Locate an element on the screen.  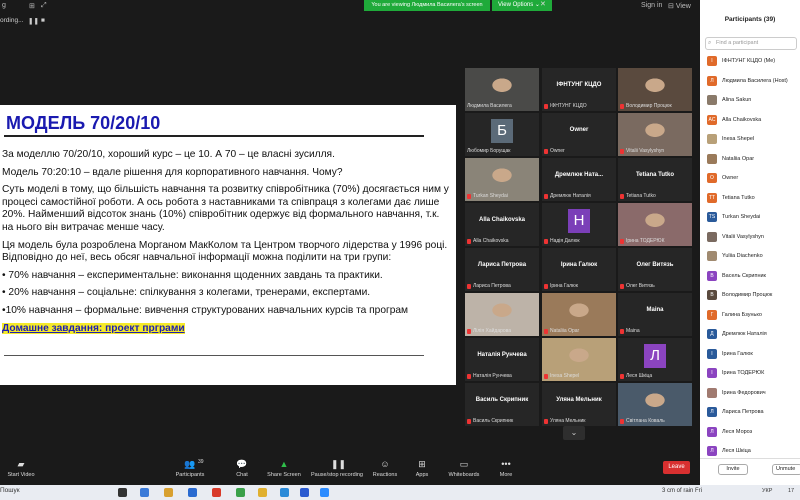
video-tile: Tetiana Tutko Tetiana Tutko is located at coordinates (655, 179).